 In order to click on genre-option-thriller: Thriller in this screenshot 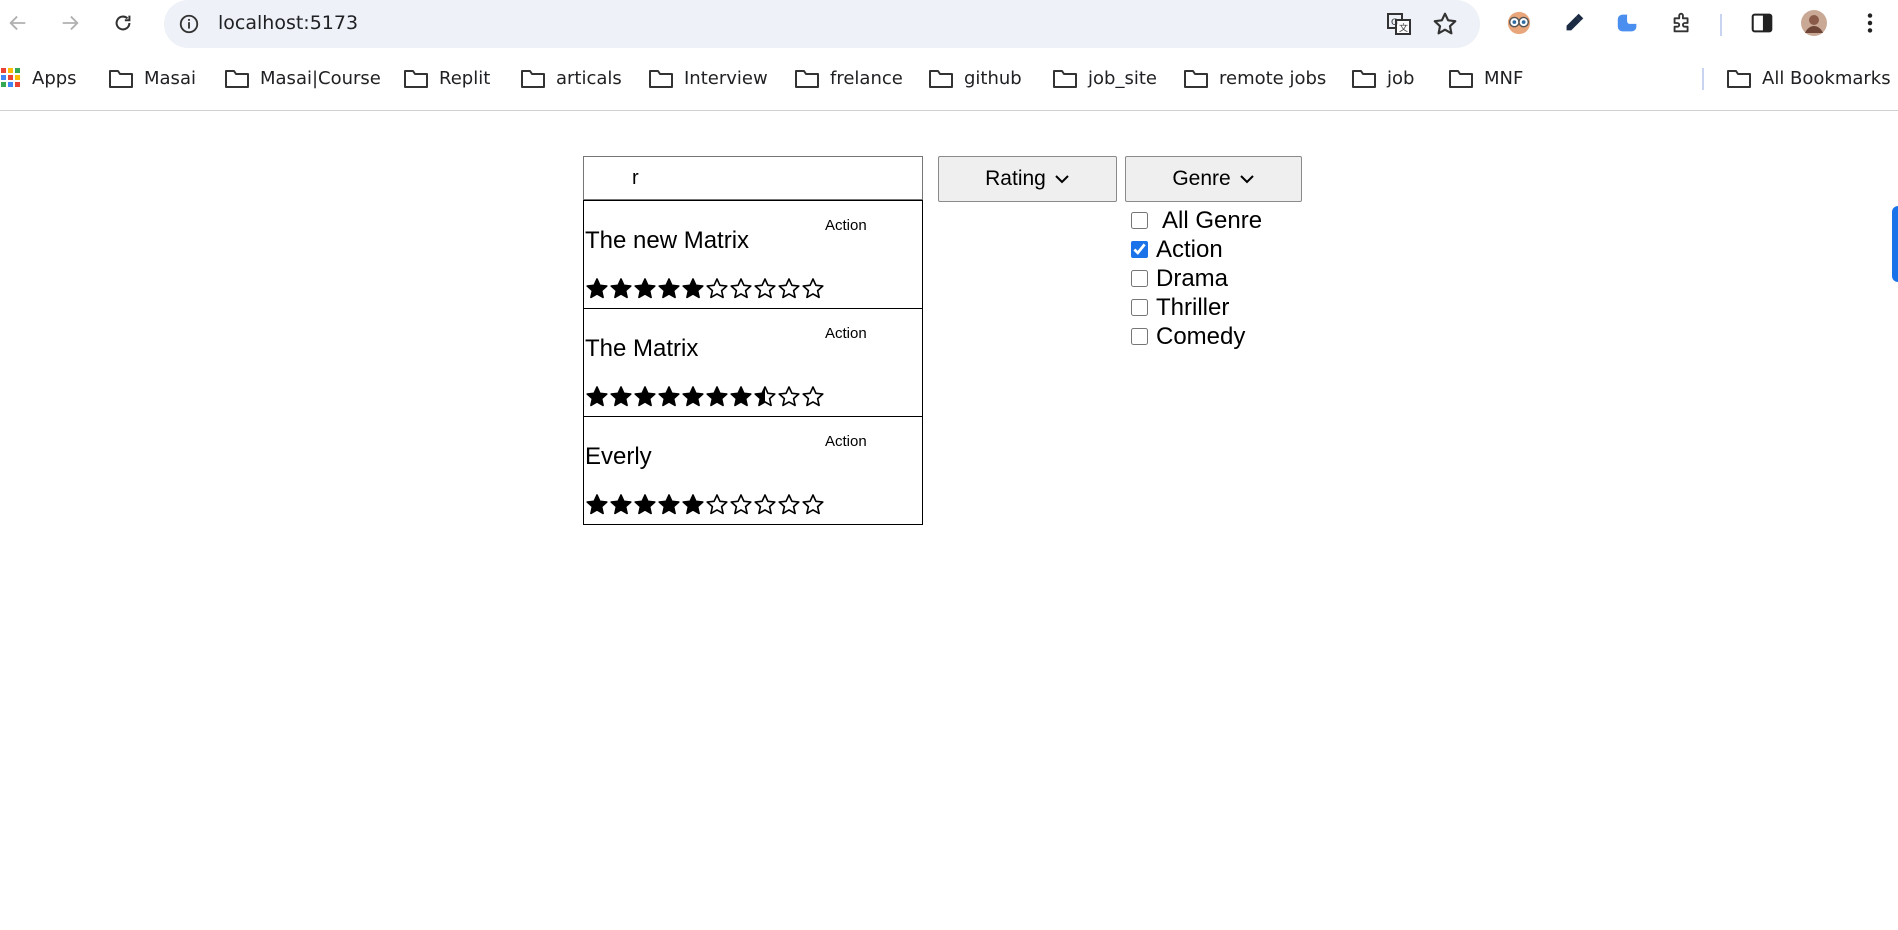, I will do `click(1196, 307)`.